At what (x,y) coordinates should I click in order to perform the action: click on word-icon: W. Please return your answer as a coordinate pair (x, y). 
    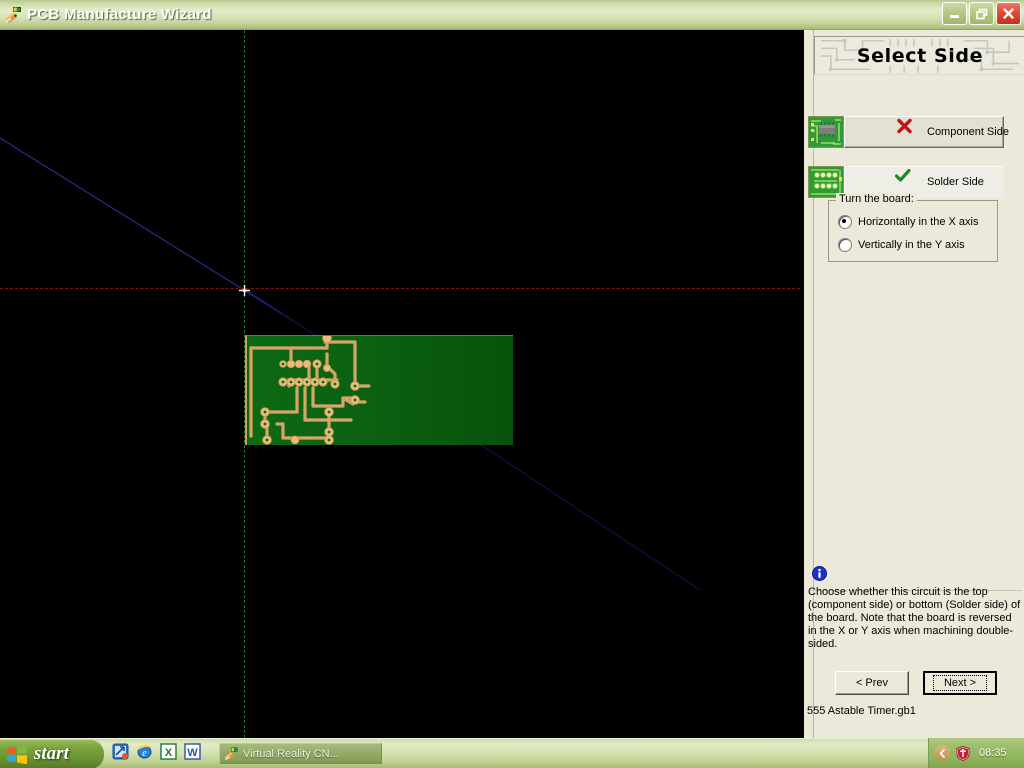
    Looking at the image, I should click on (192, 751).